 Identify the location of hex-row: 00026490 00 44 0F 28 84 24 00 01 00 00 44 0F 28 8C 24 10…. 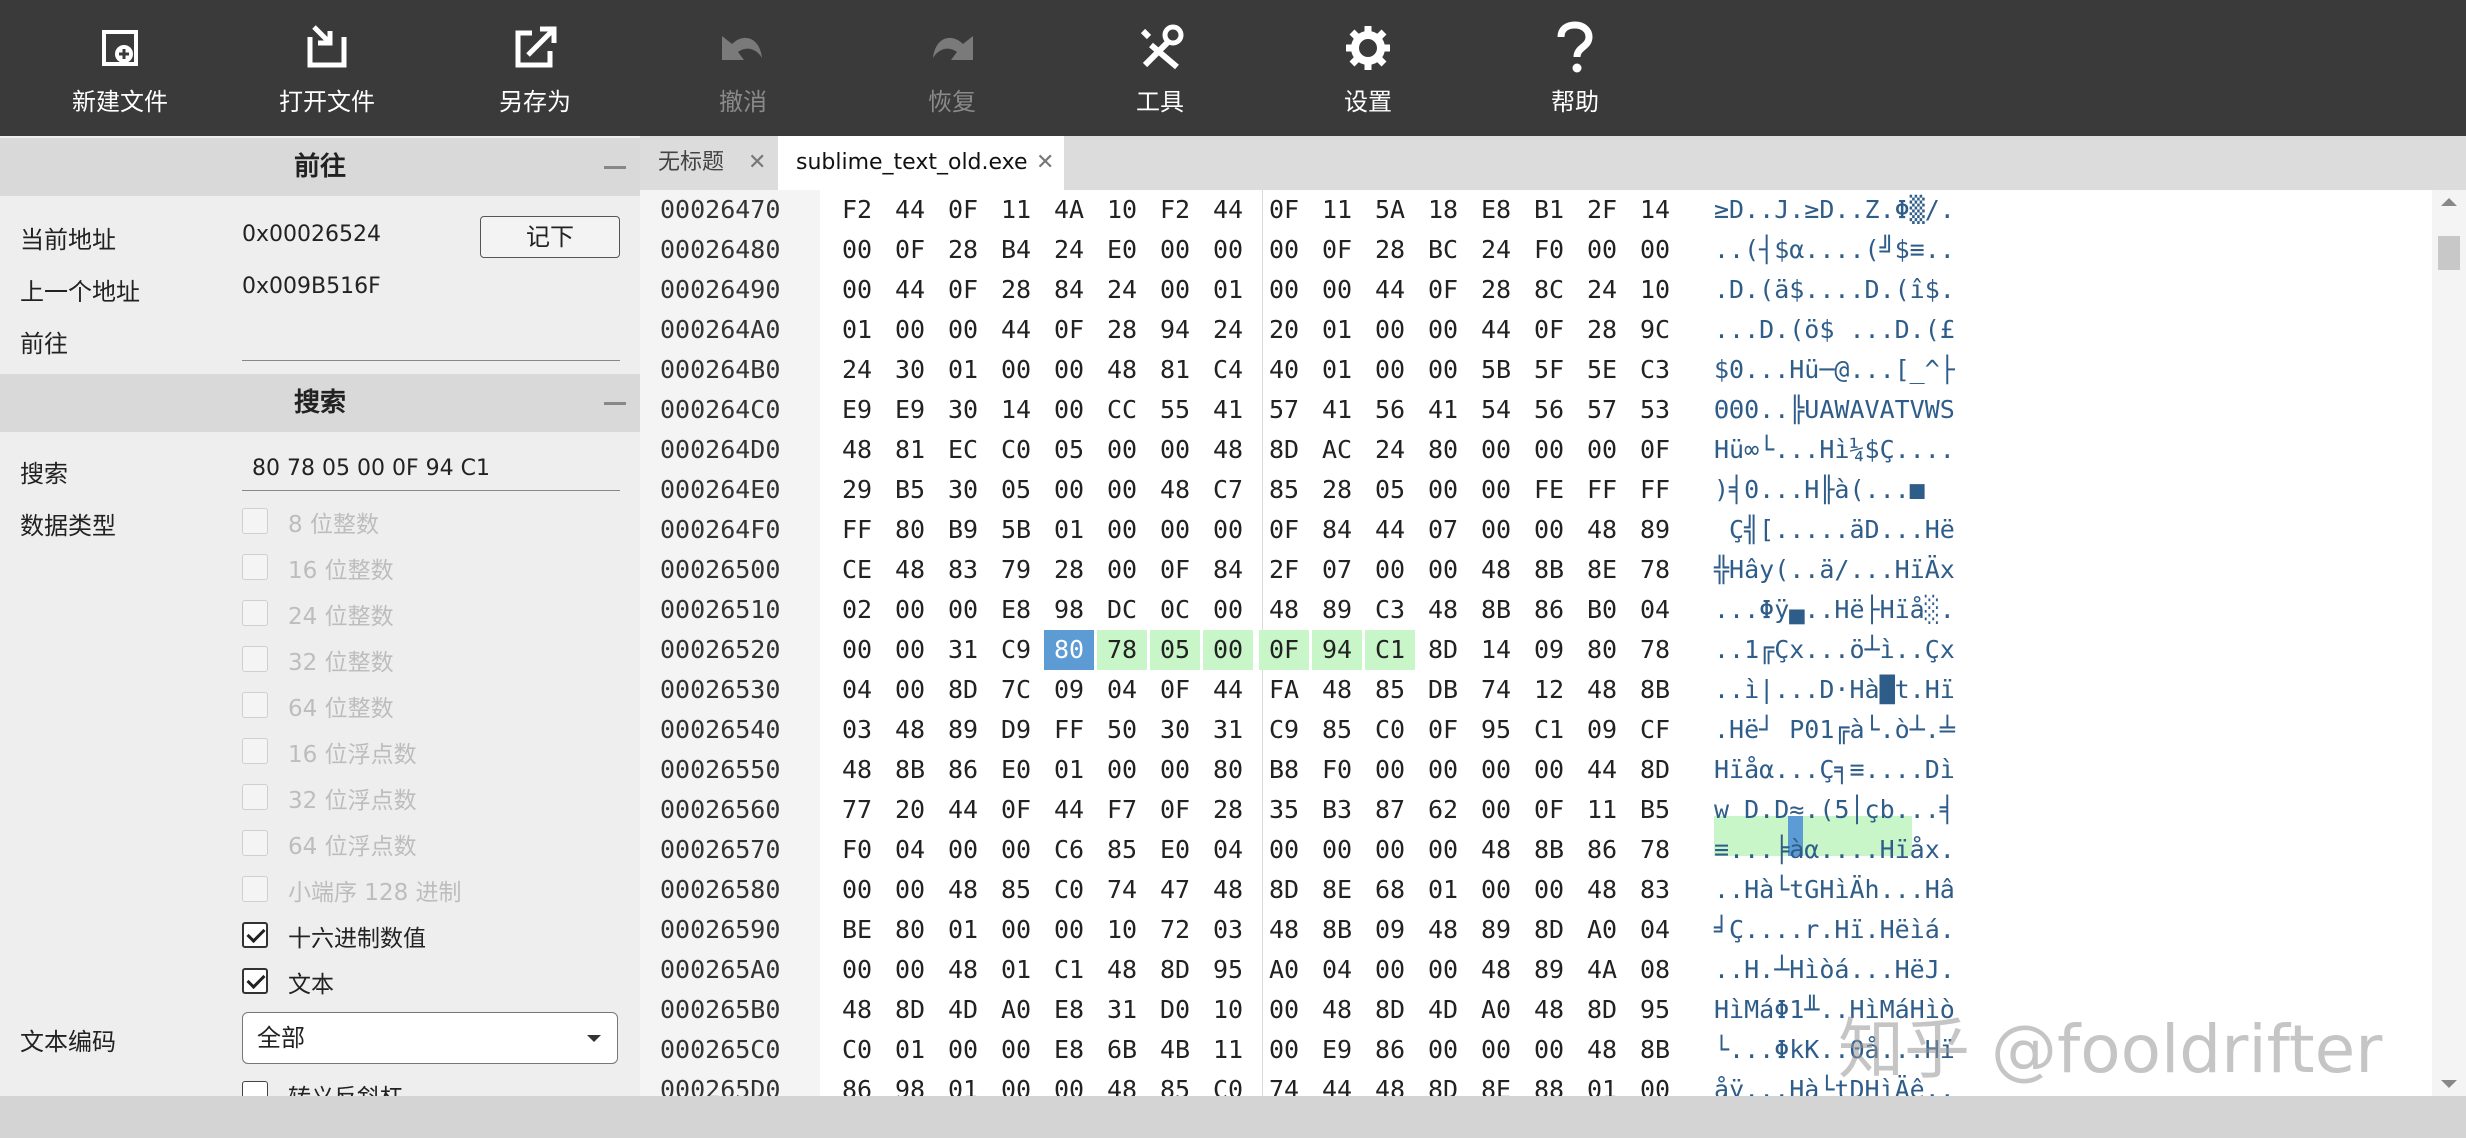
(1553, 290).